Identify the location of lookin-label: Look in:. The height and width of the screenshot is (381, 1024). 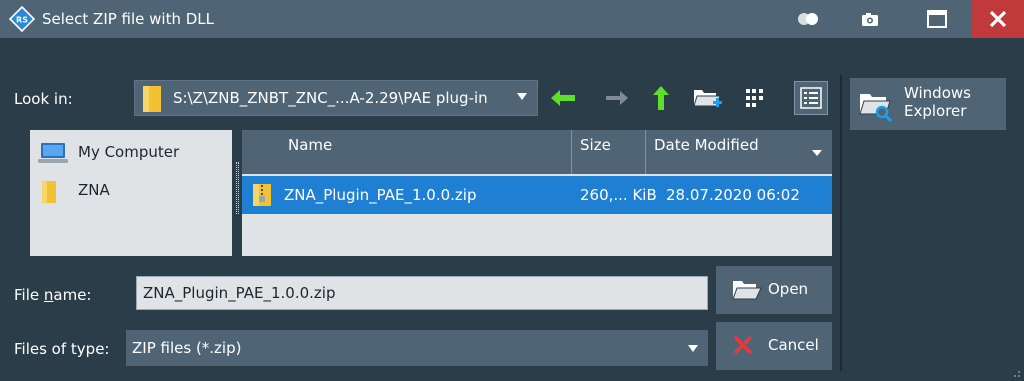
(43, 99).